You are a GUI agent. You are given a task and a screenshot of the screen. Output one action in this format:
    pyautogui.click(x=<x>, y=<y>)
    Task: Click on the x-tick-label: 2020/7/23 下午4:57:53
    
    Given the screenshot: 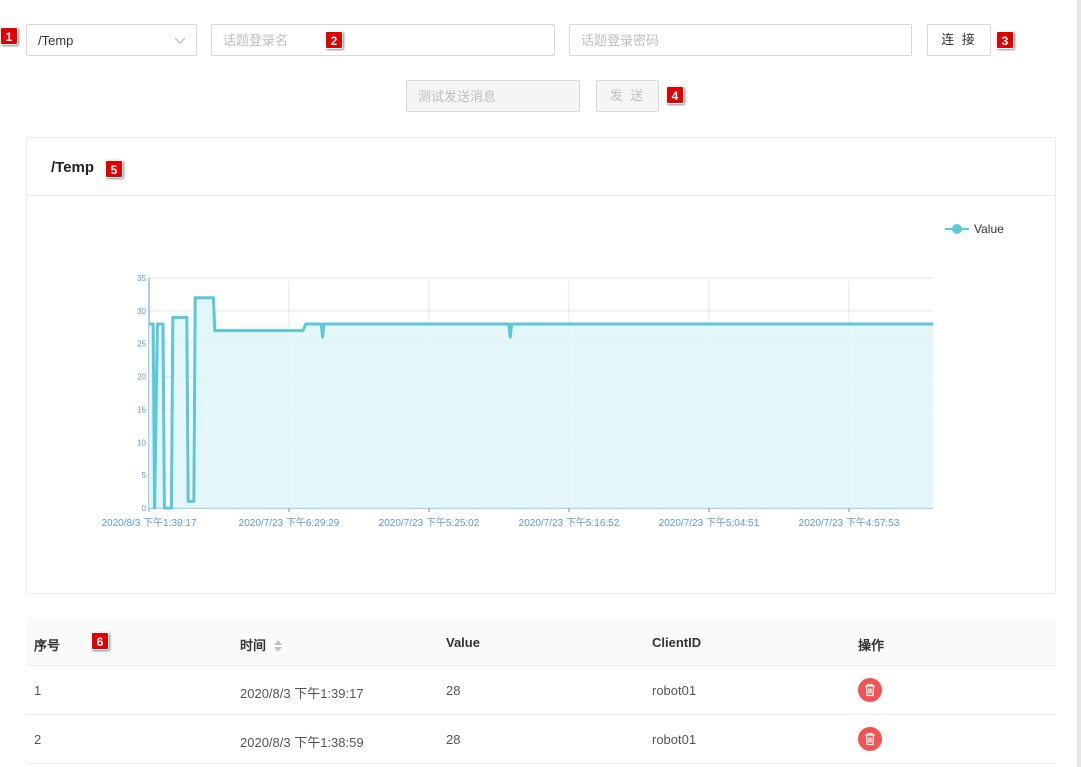 What is the action you would take?
    pyautogui.click(x=849, y=522)
    